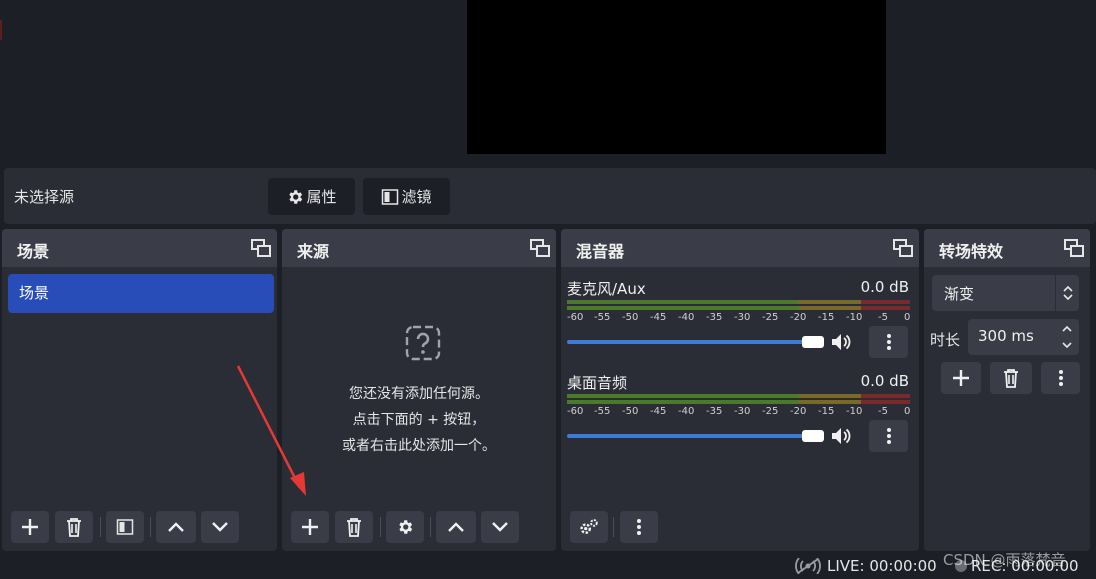 This screenshot has height=579, width=1096. What do you see at coordinates (313, 251) in the screenshot?
I see `sources-title: 来源` at bounding box center [313, 251].